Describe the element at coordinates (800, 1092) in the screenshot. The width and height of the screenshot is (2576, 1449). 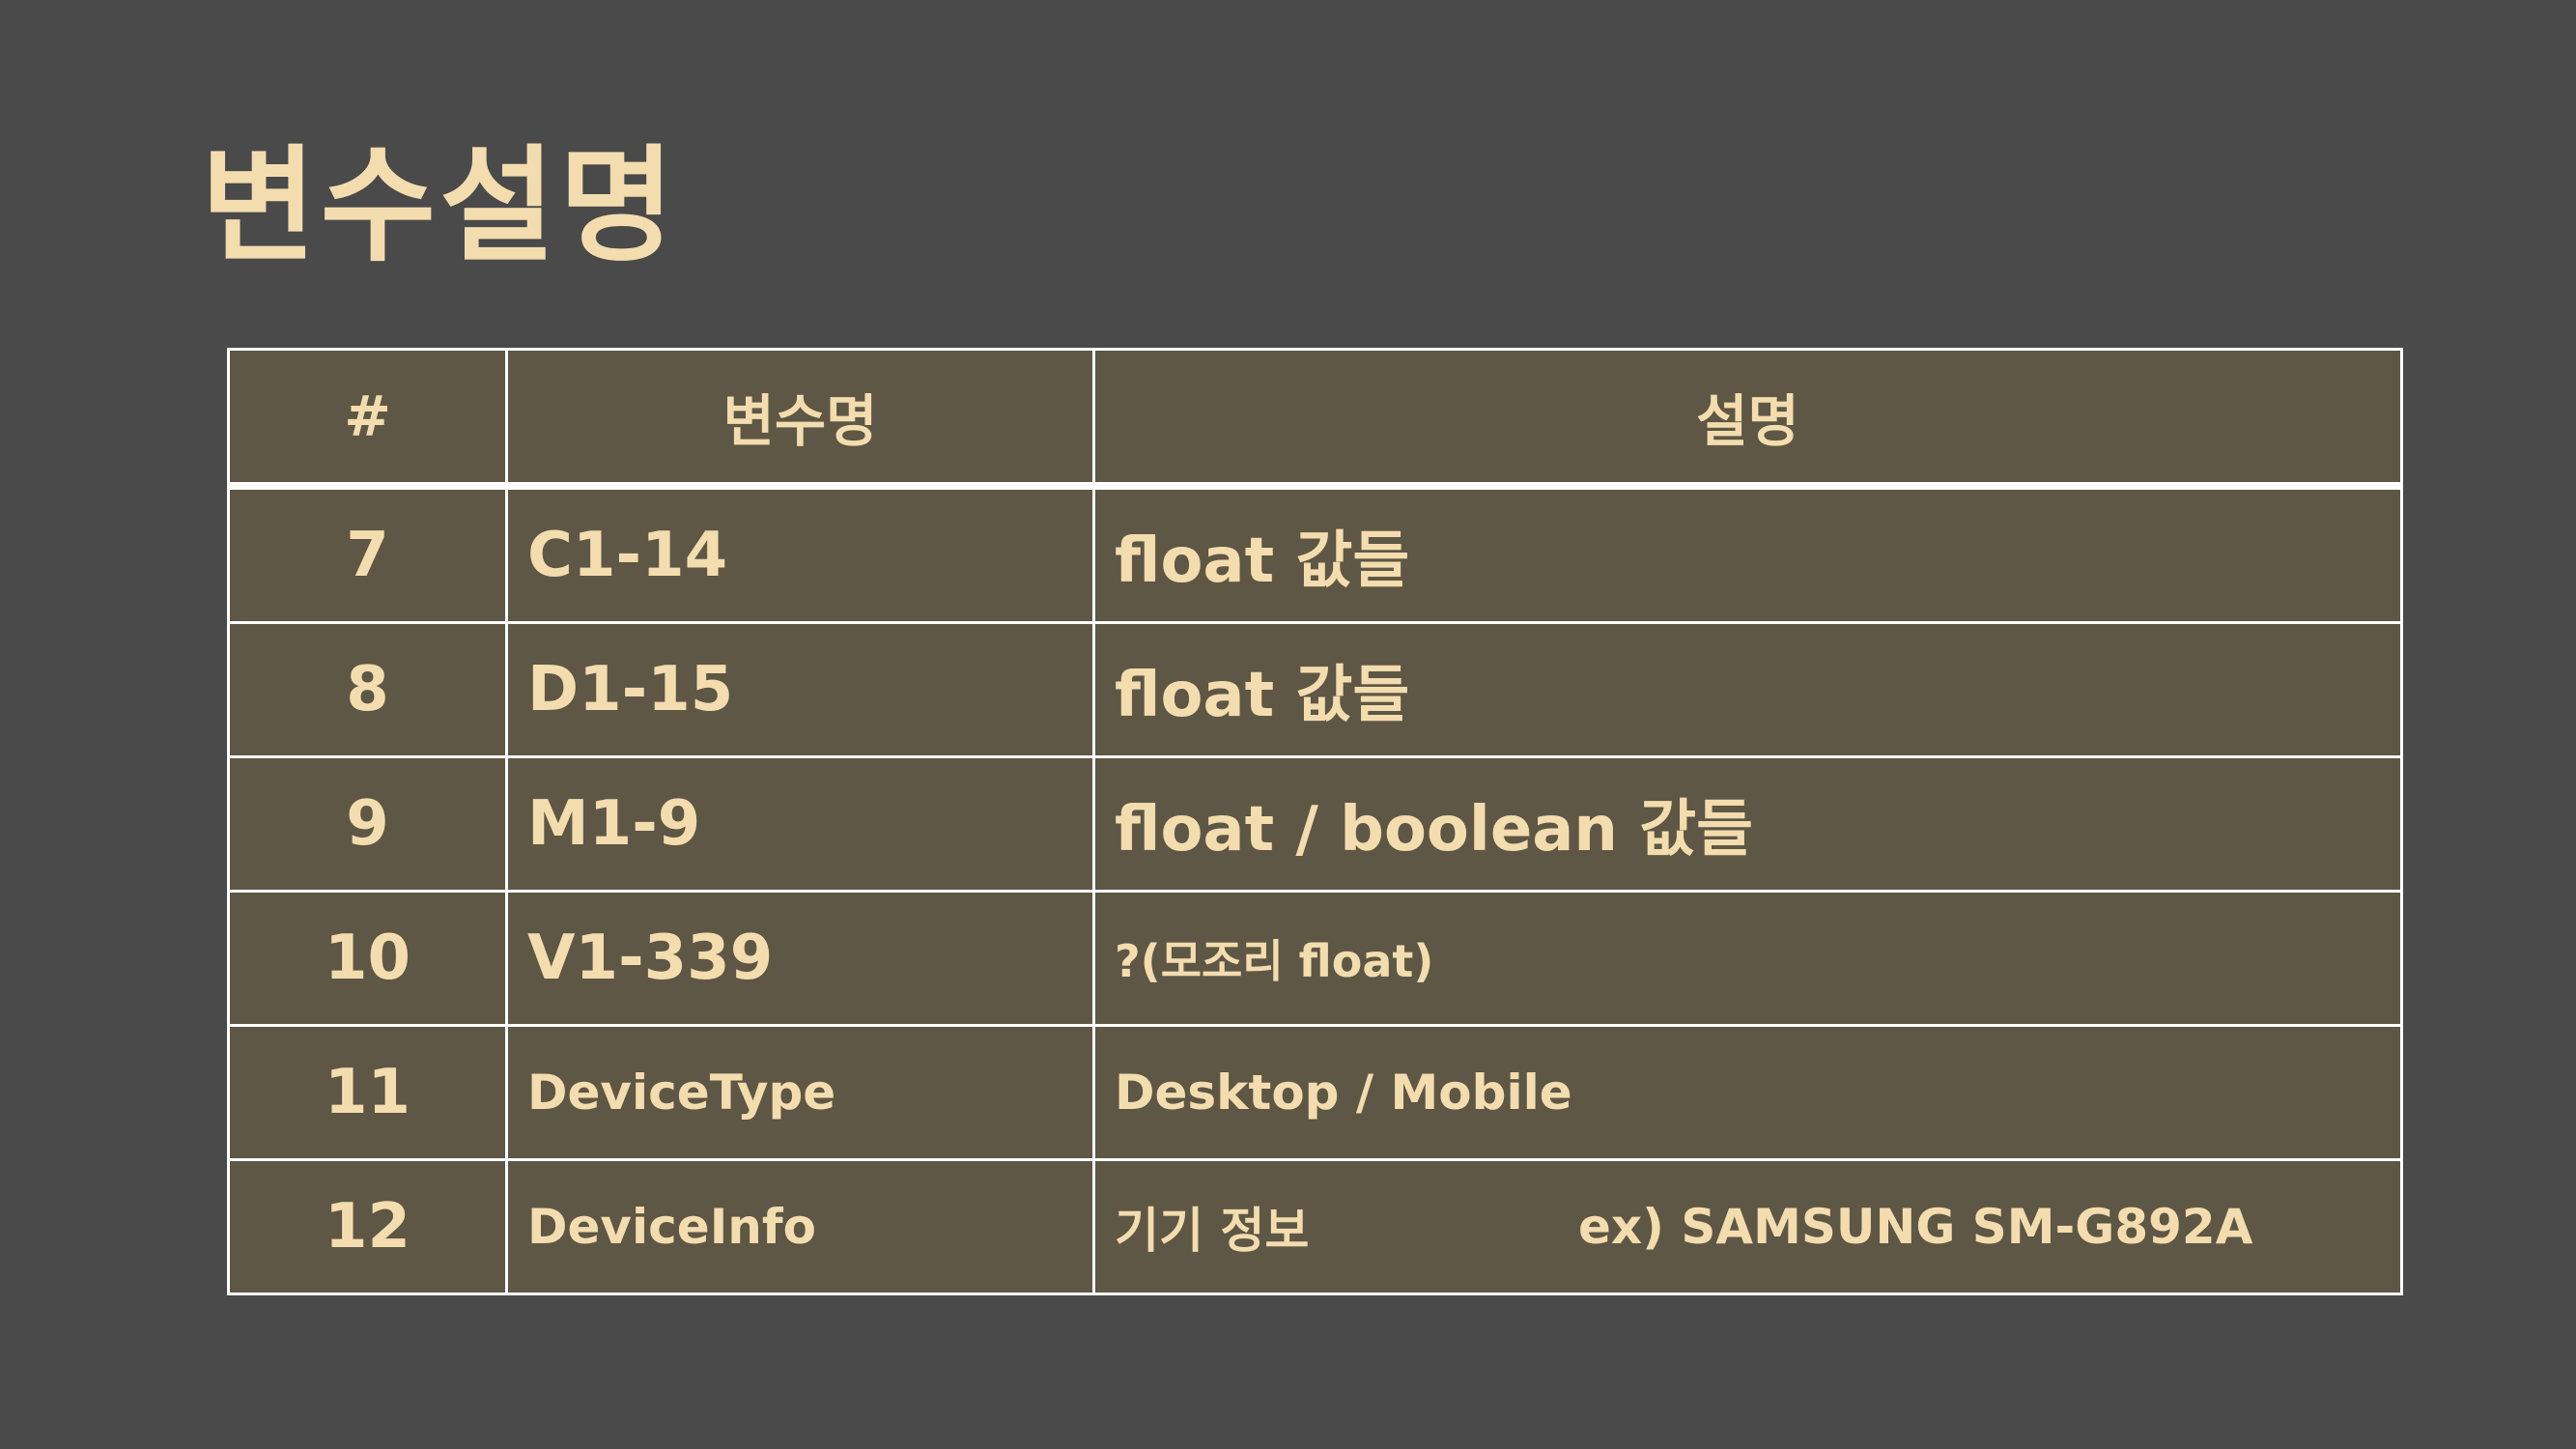
I see `row-variable-name: DeviceType` at that location.